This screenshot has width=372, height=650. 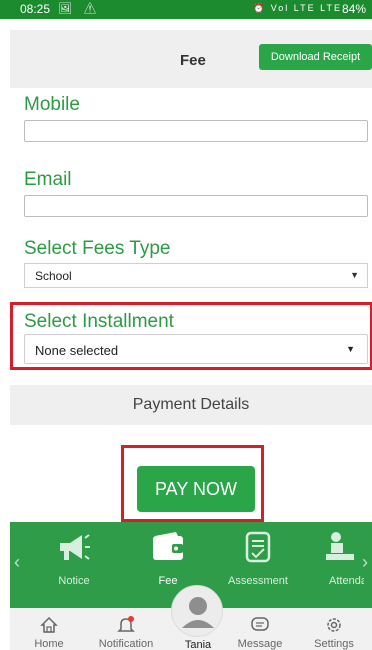 What do you see at coordinates (77, 350) in the screenshot?
I see `installment-value: None selected` at bounding box center [77, 350].